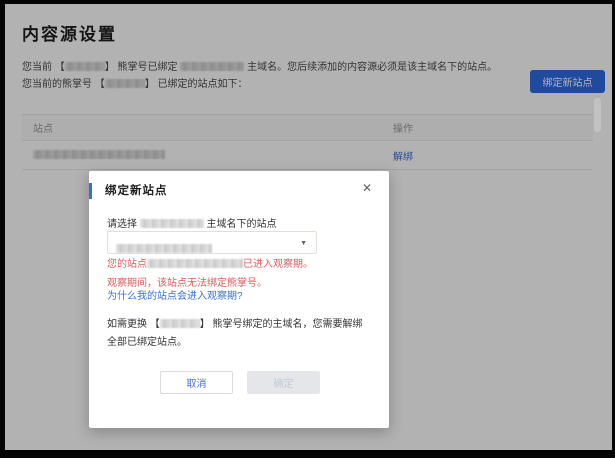 This screenshot has height=458, width=615. What do you see at coordinates (212, 242) in the screenshot?
I see `site-select-dropdown: ▼` at bounding box center [212, 242].